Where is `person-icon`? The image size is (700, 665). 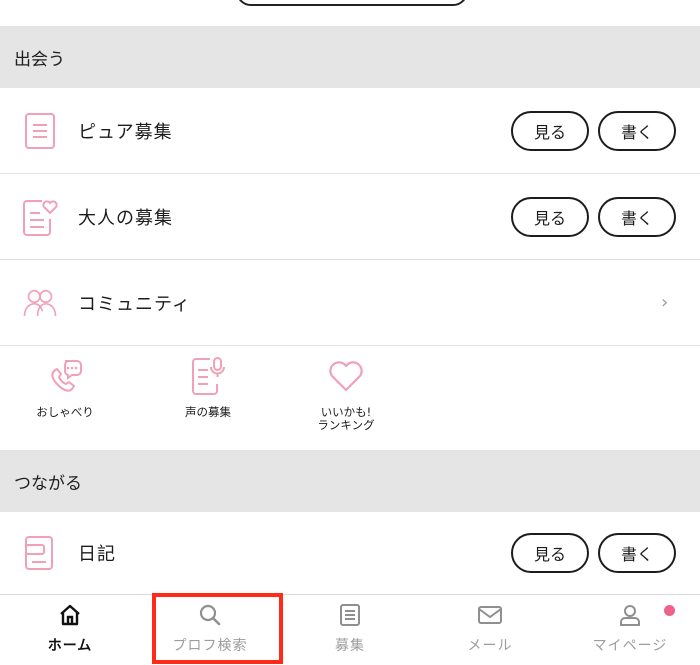 person-icon is located at coordinates (630, 615).